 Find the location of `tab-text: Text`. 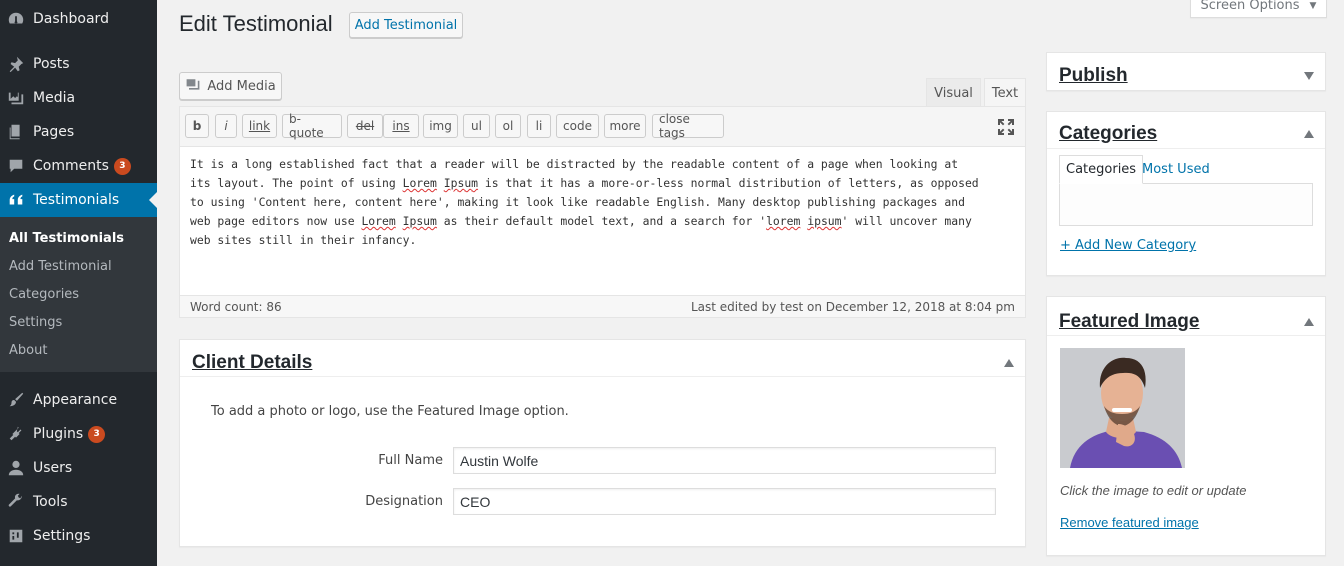

tab-text: Text is located at coordinates (1005, 92).